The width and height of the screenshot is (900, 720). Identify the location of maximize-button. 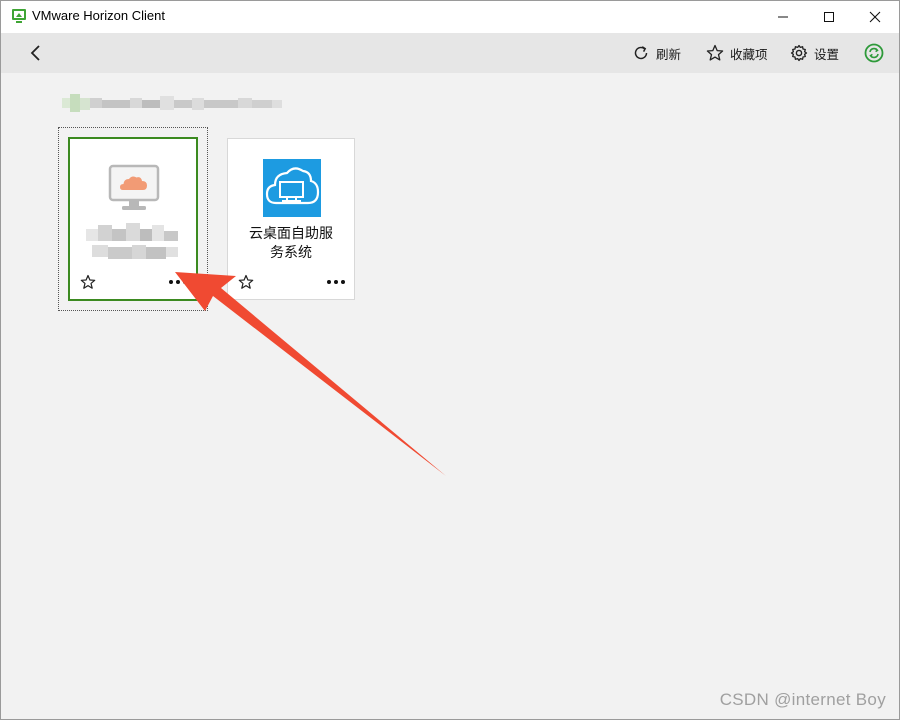
(829, 16).